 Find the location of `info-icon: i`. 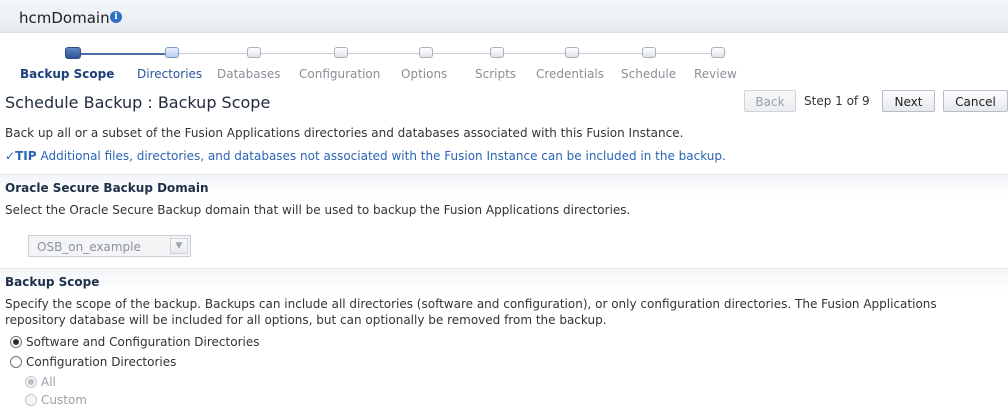

info-icon: i is located at coordinates (116, 17).